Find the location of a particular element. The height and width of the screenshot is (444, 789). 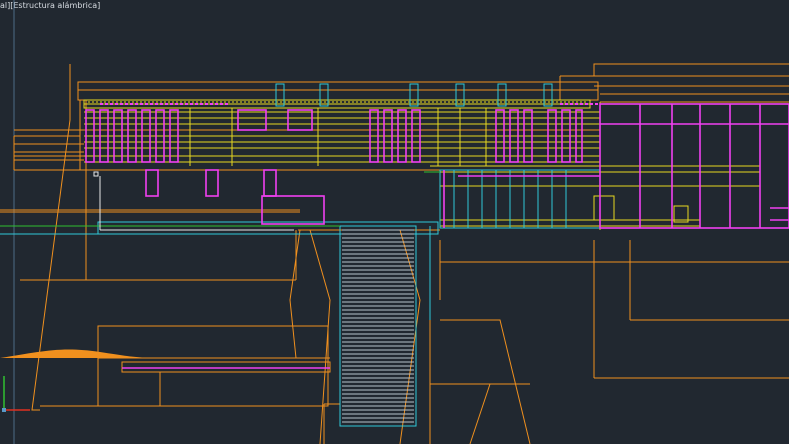

ucs-axis-icon is located at coordinates (16, 394).